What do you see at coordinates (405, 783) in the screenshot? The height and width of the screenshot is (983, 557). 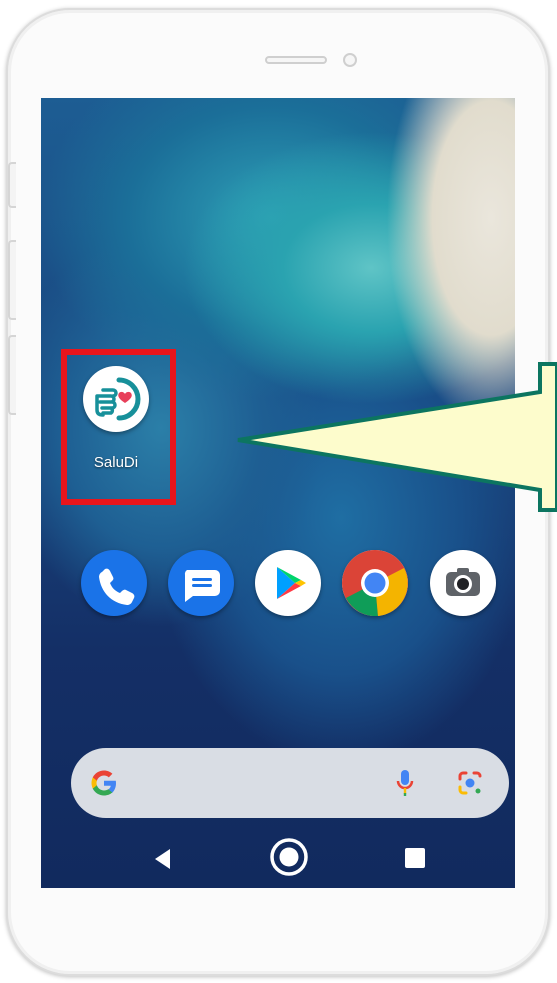 I see `microphone-icon` at bounding box center [405, 783].